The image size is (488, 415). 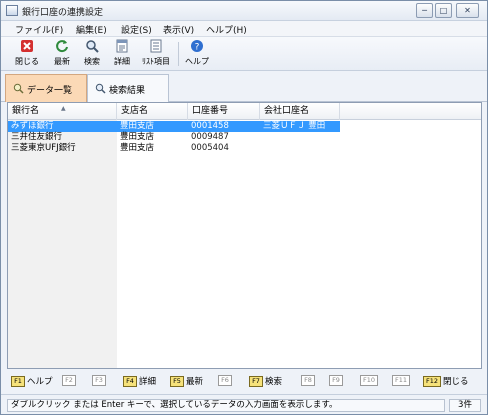 I want to click on fkey-f8: F8, so click(x=309, y=381).